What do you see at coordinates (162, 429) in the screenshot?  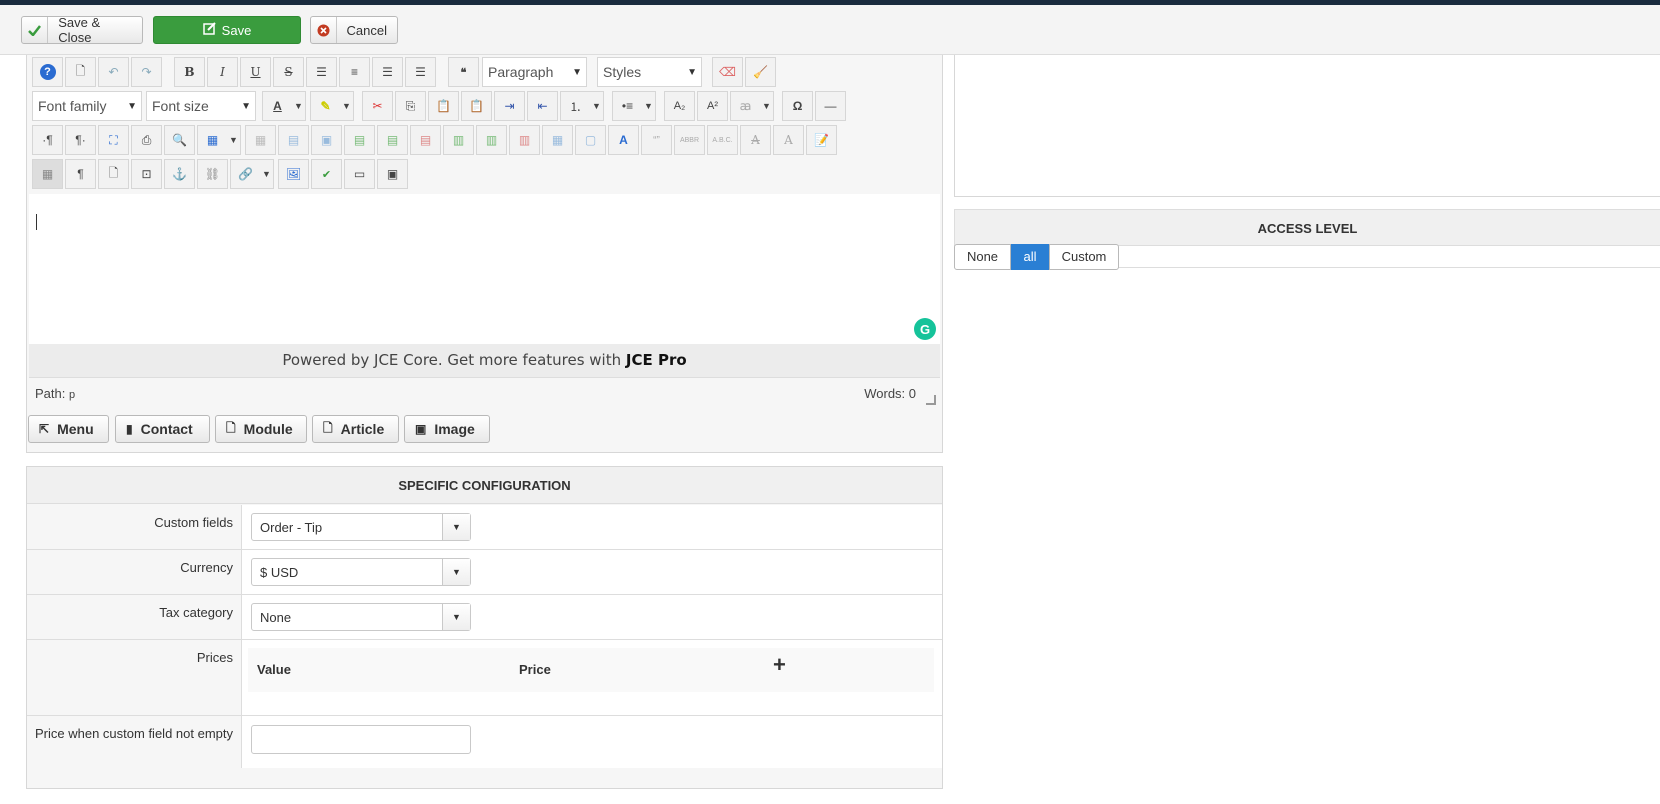 I see `contact-button: ▮ Contact` at bounding box center [162, 429].